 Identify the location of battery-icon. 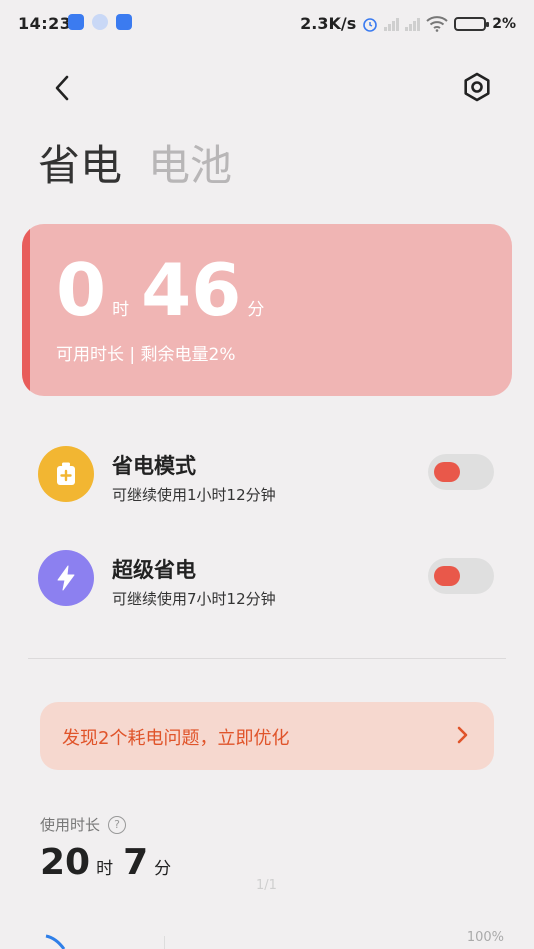
(472, 23).